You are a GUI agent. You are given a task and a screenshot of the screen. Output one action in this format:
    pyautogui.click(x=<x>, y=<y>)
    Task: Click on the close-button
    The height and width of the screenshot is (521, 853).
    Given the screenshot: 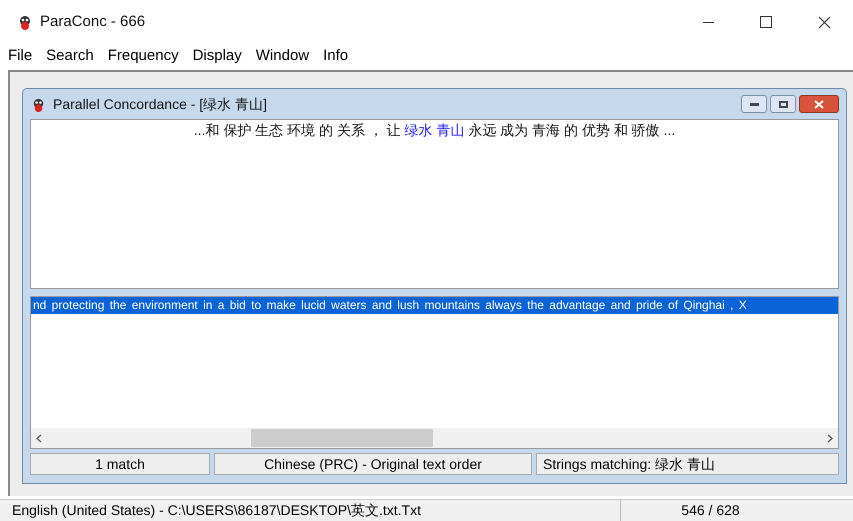 What is the action you would take?
    pyautogui.click(x=819, y=104)
    